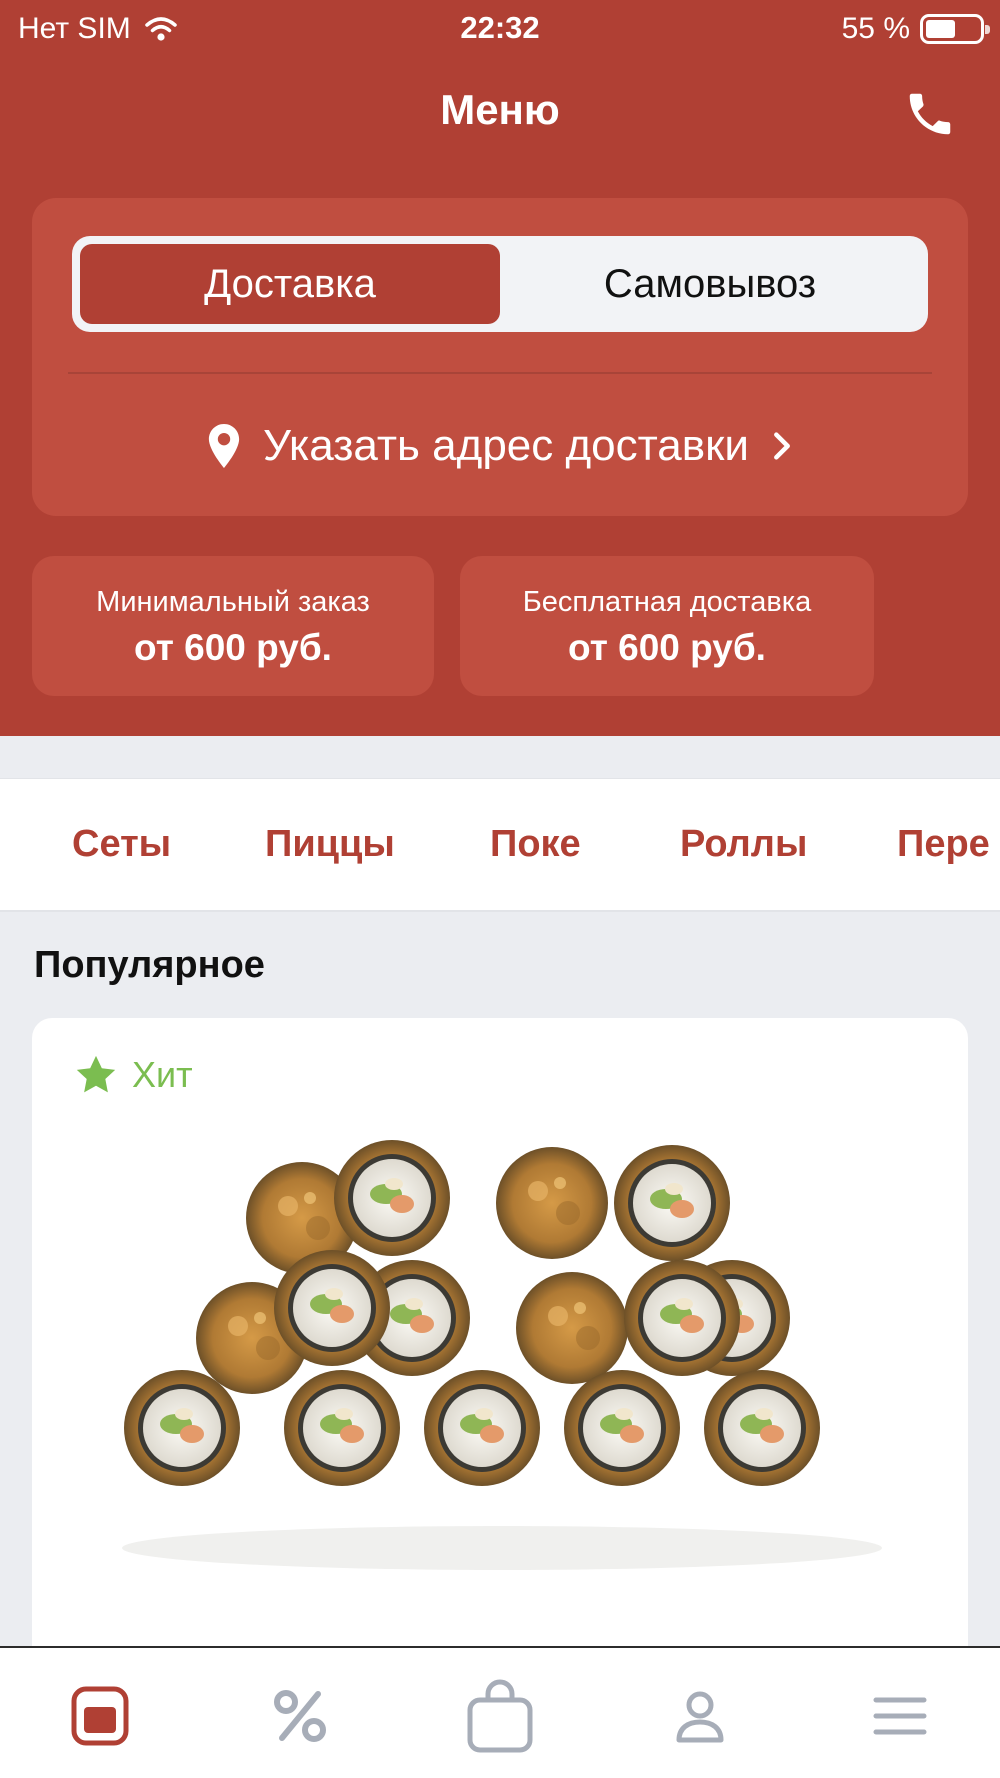  I want to click on hit-badge: Хит, so click(133, 1075).